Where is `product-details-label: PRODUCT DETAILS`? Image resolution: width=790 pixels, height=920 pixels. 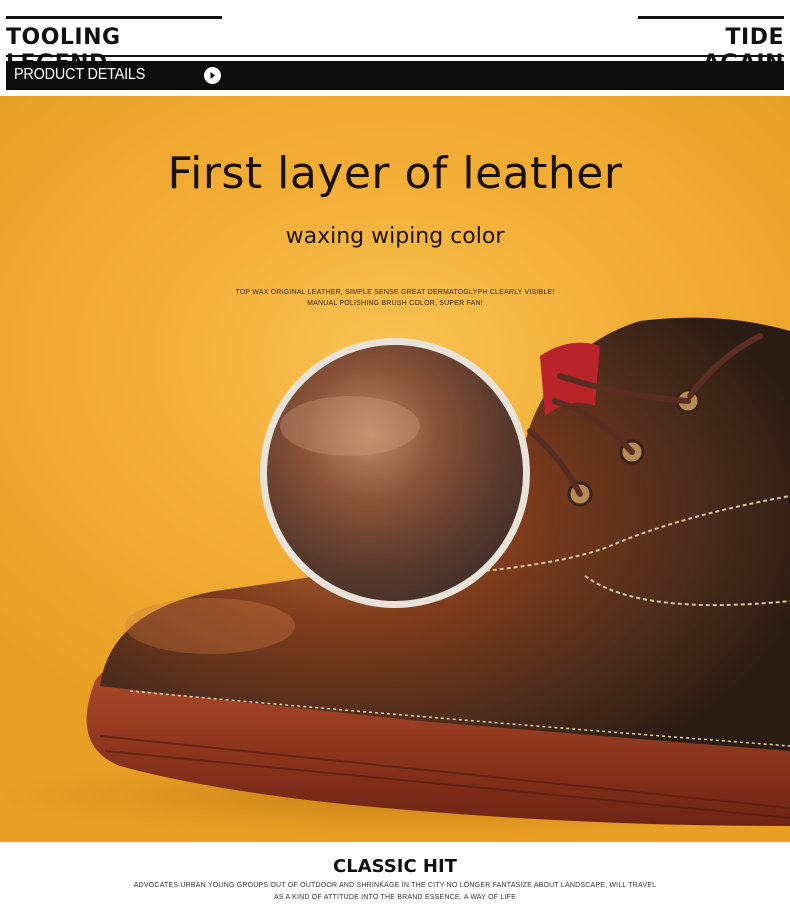
product-details-label: PRODUCT DETAILS is located at coordinates (80, 74).